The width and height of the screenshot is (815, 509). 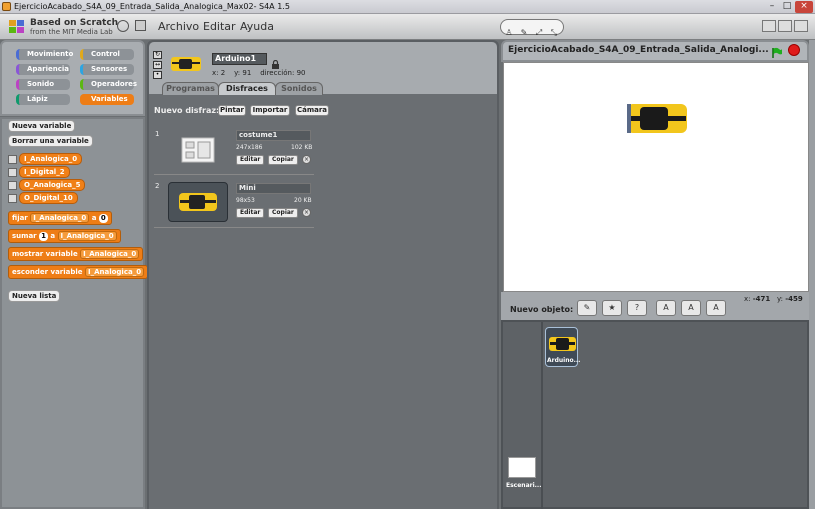 What do you see at coordinates (804, 7) in the screenshot?
I see `close-button: ×` at bounding box center [804, 7].